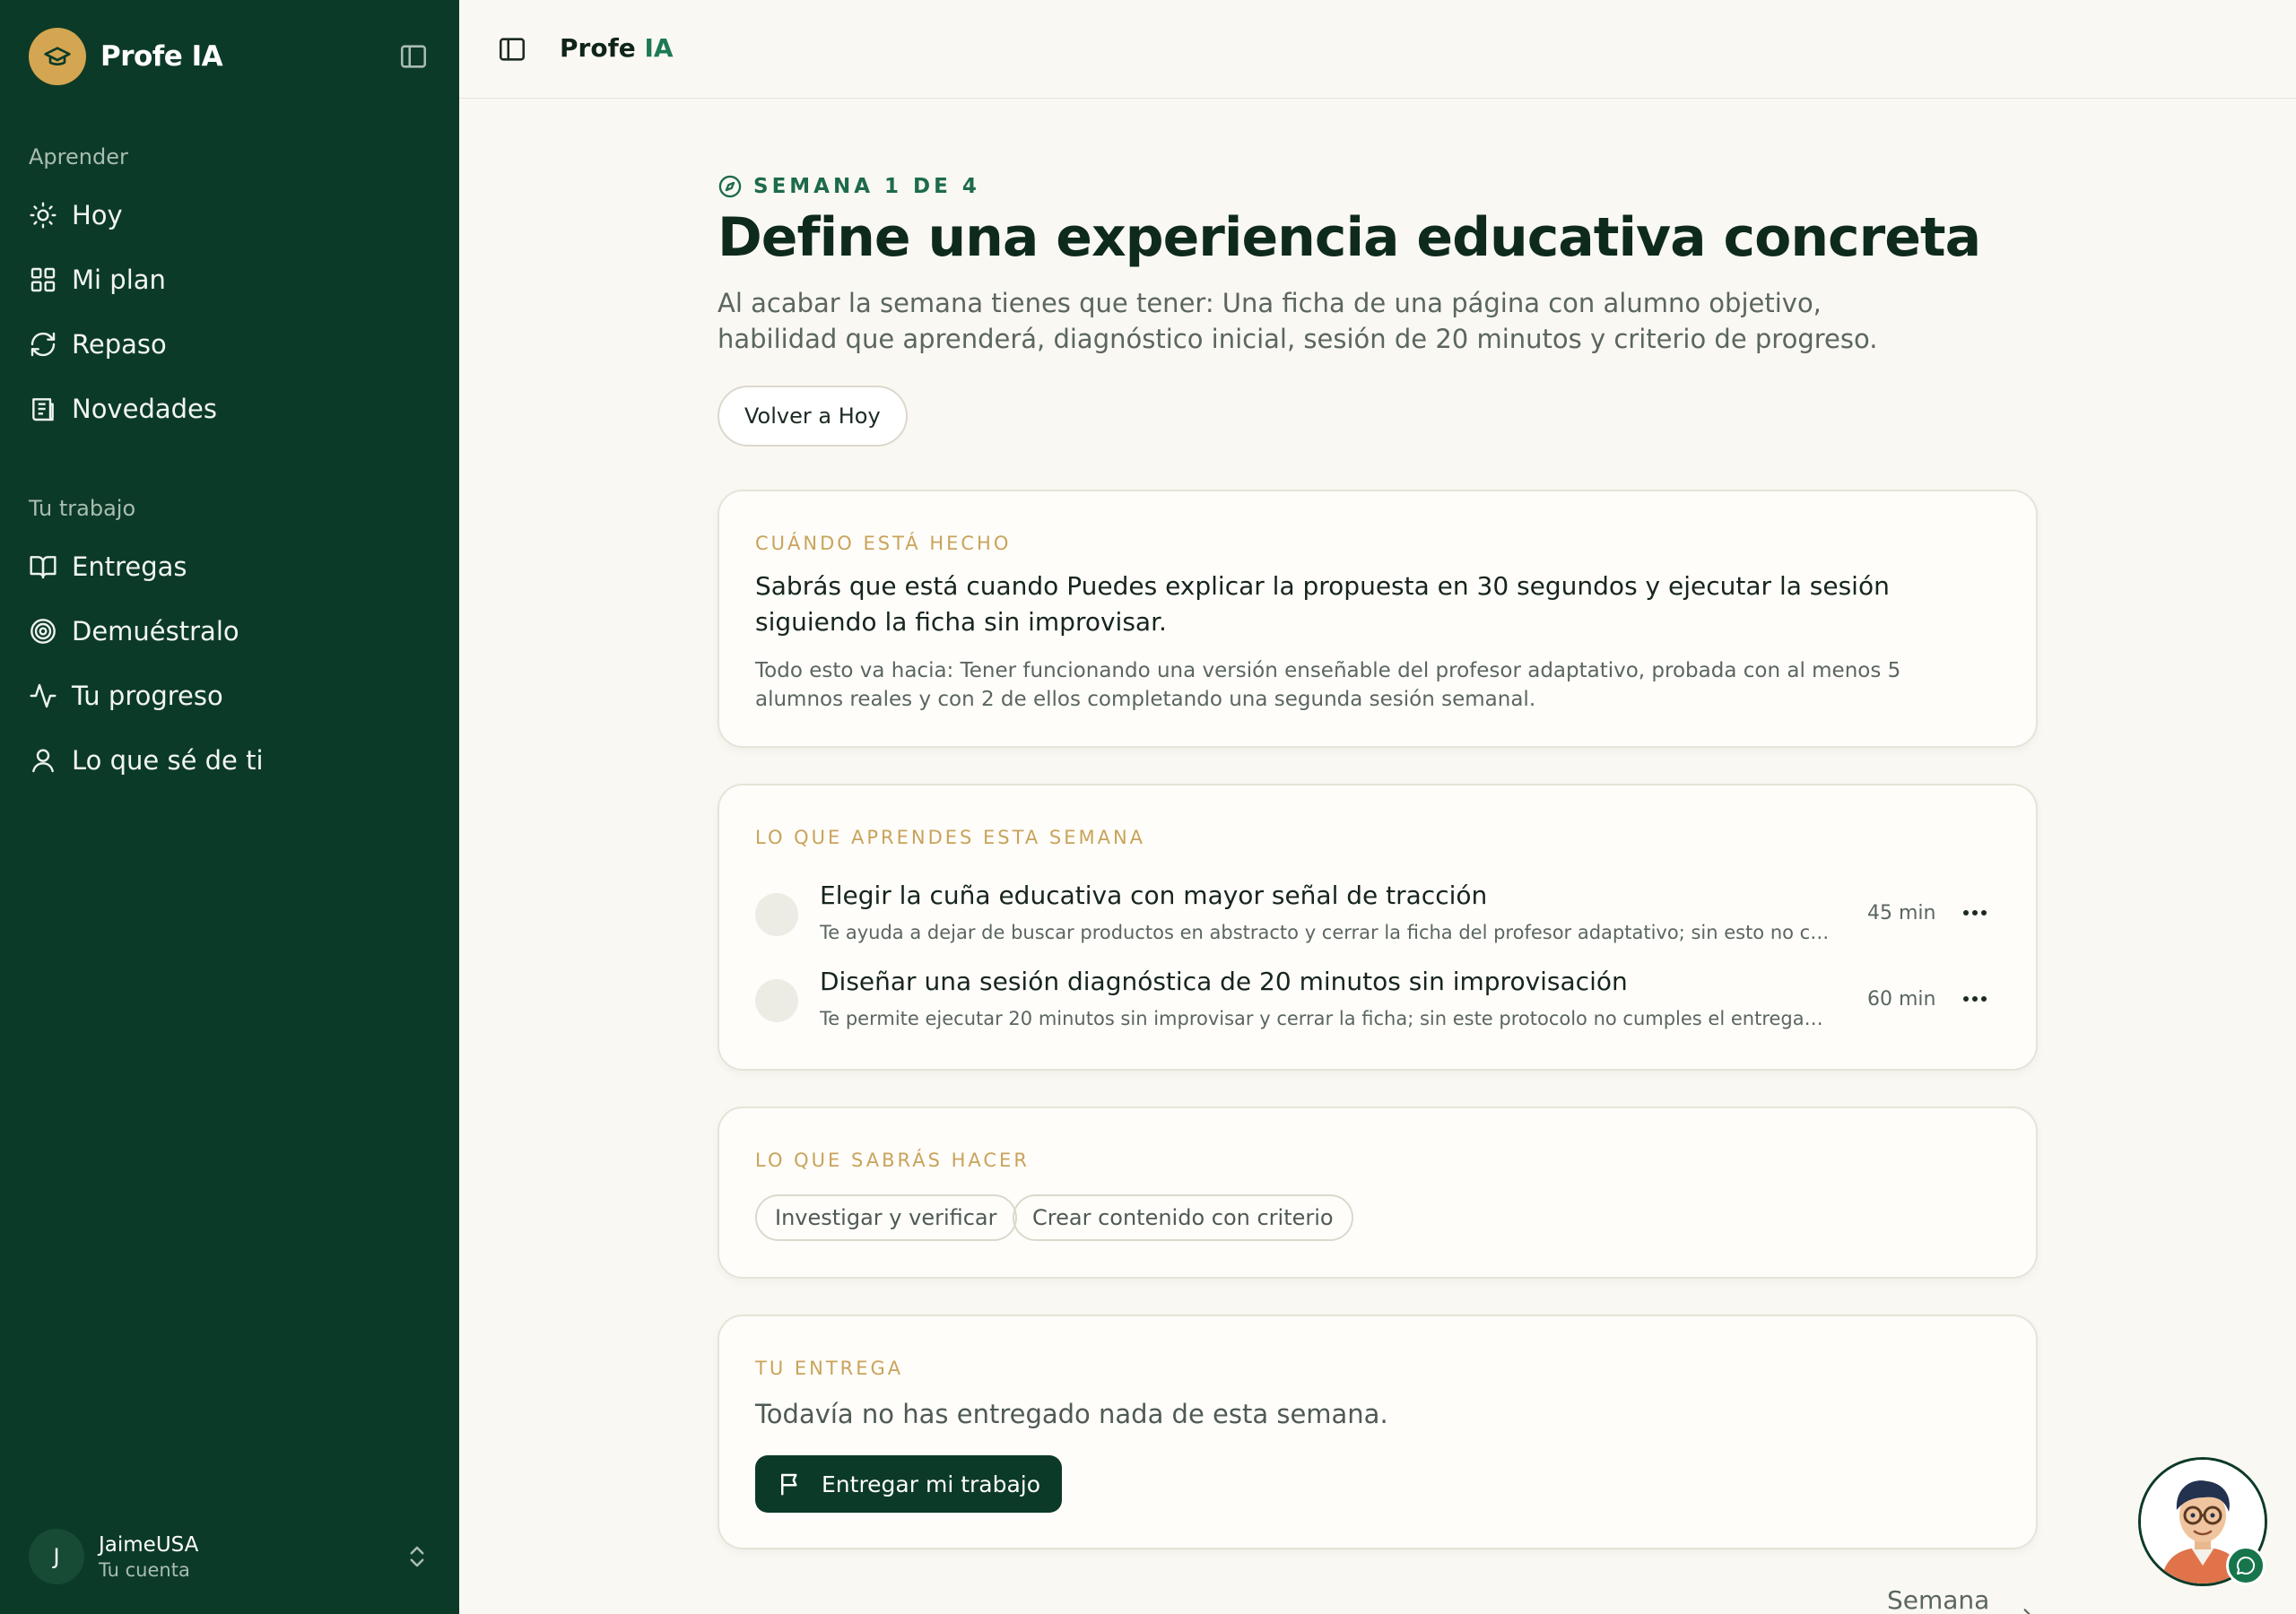  I want to click on refresh-icon, so click(43, 344).